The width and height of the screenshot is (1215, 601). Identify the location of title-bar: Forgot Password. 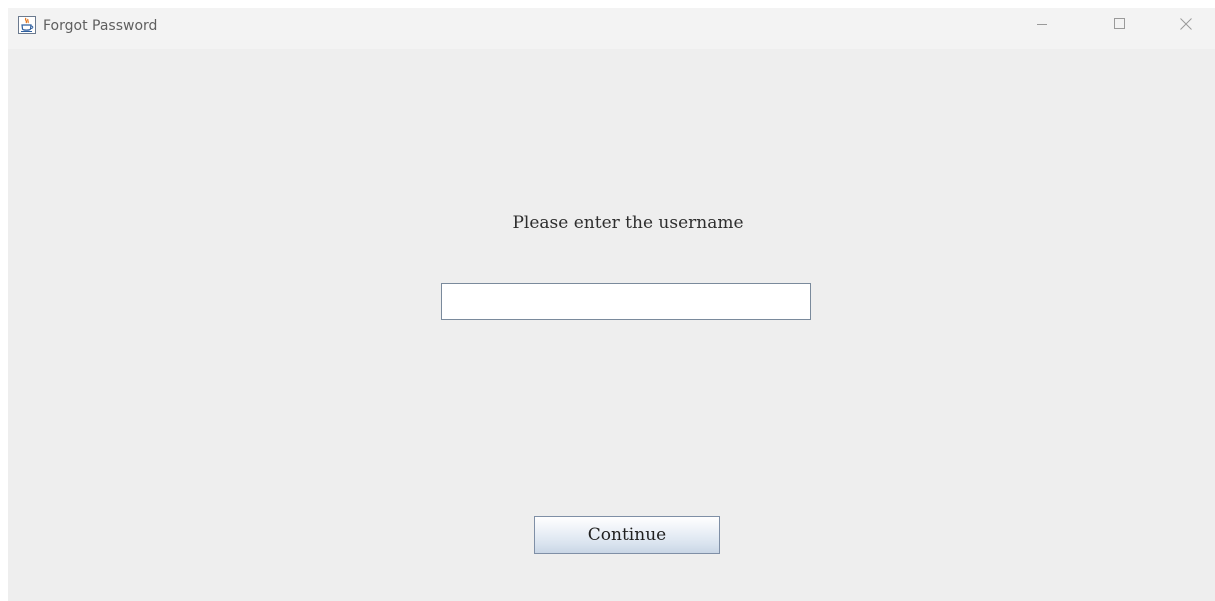
(611, 28).